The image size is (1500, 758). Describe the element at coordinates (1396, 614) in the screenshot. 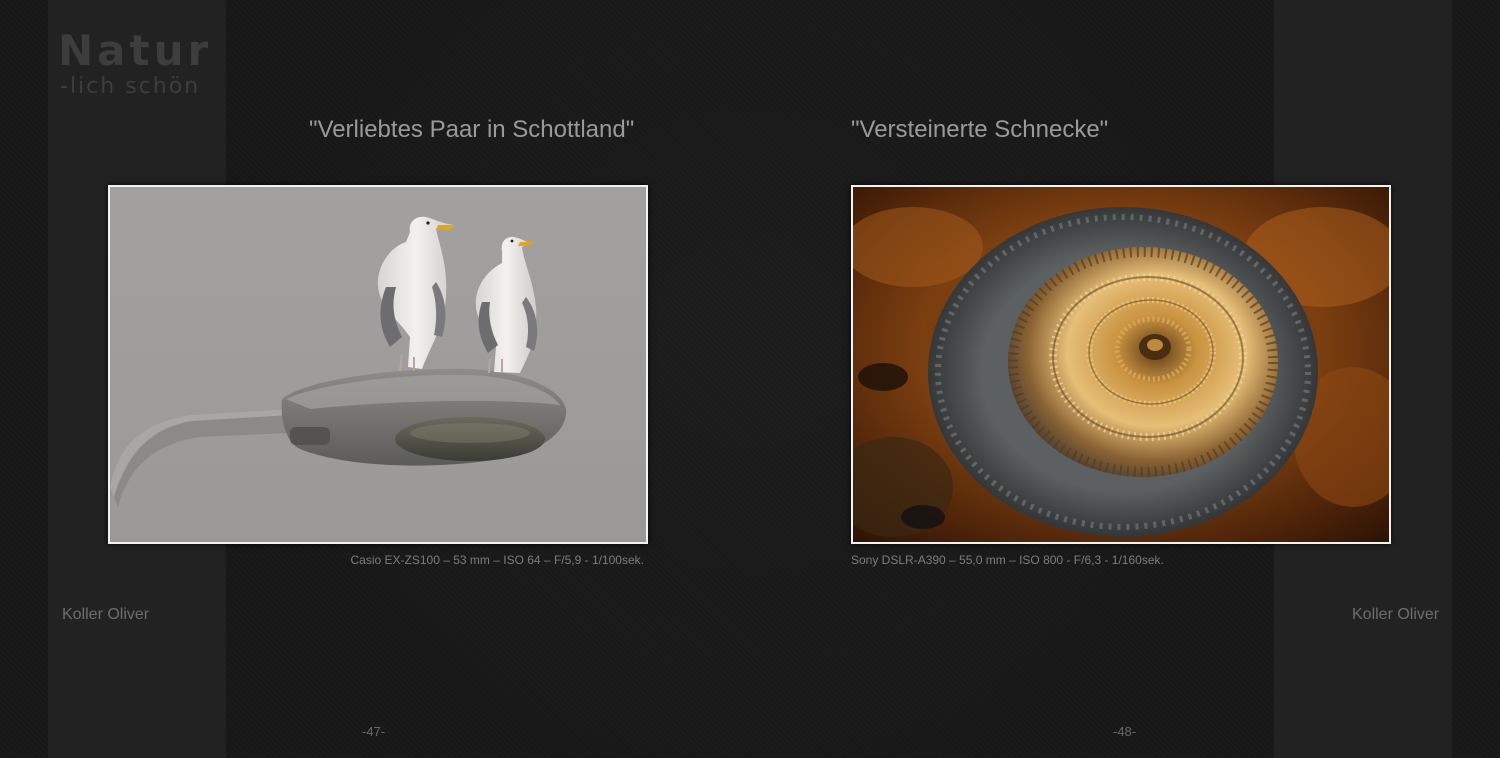

I see `author-right: Koller Oliver` at that location.